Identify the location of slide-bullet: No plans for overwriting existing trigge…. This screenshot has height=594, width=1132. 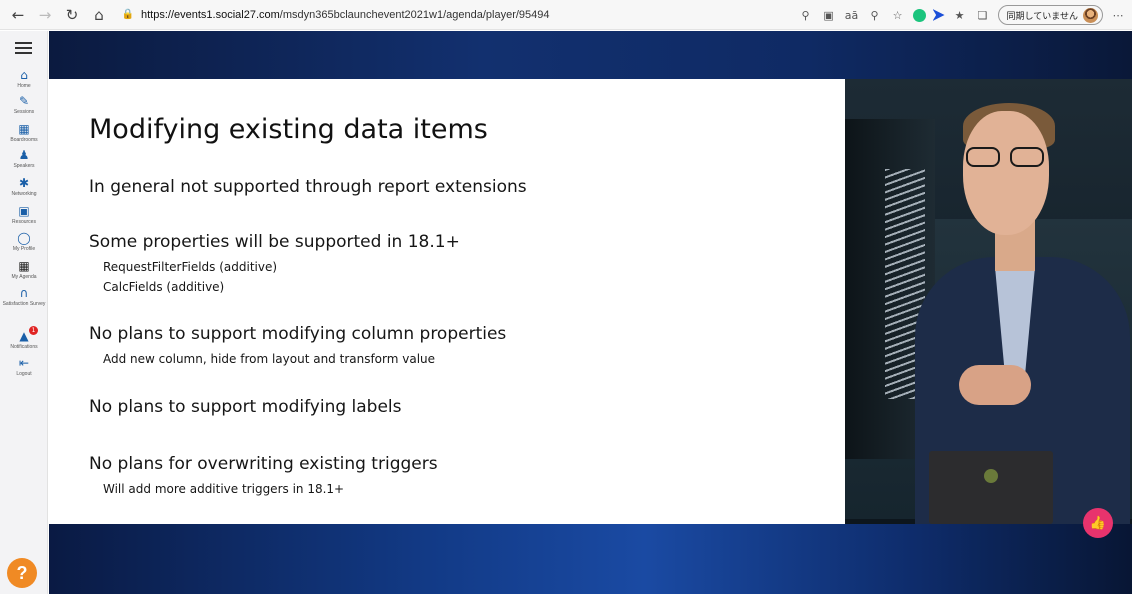
(263, 464).